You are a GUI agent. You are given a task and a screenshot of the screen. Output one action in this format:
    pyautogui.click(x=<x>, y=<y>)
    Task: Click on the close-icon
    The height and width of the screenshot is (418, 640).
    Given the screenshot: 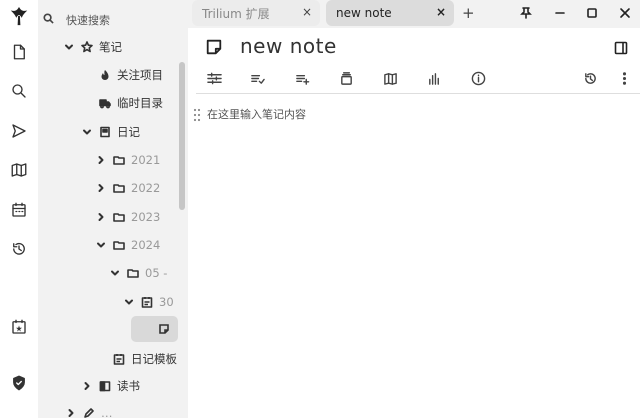 What is the action you would take?
    pyautogui.click(x=625, y=13)
    